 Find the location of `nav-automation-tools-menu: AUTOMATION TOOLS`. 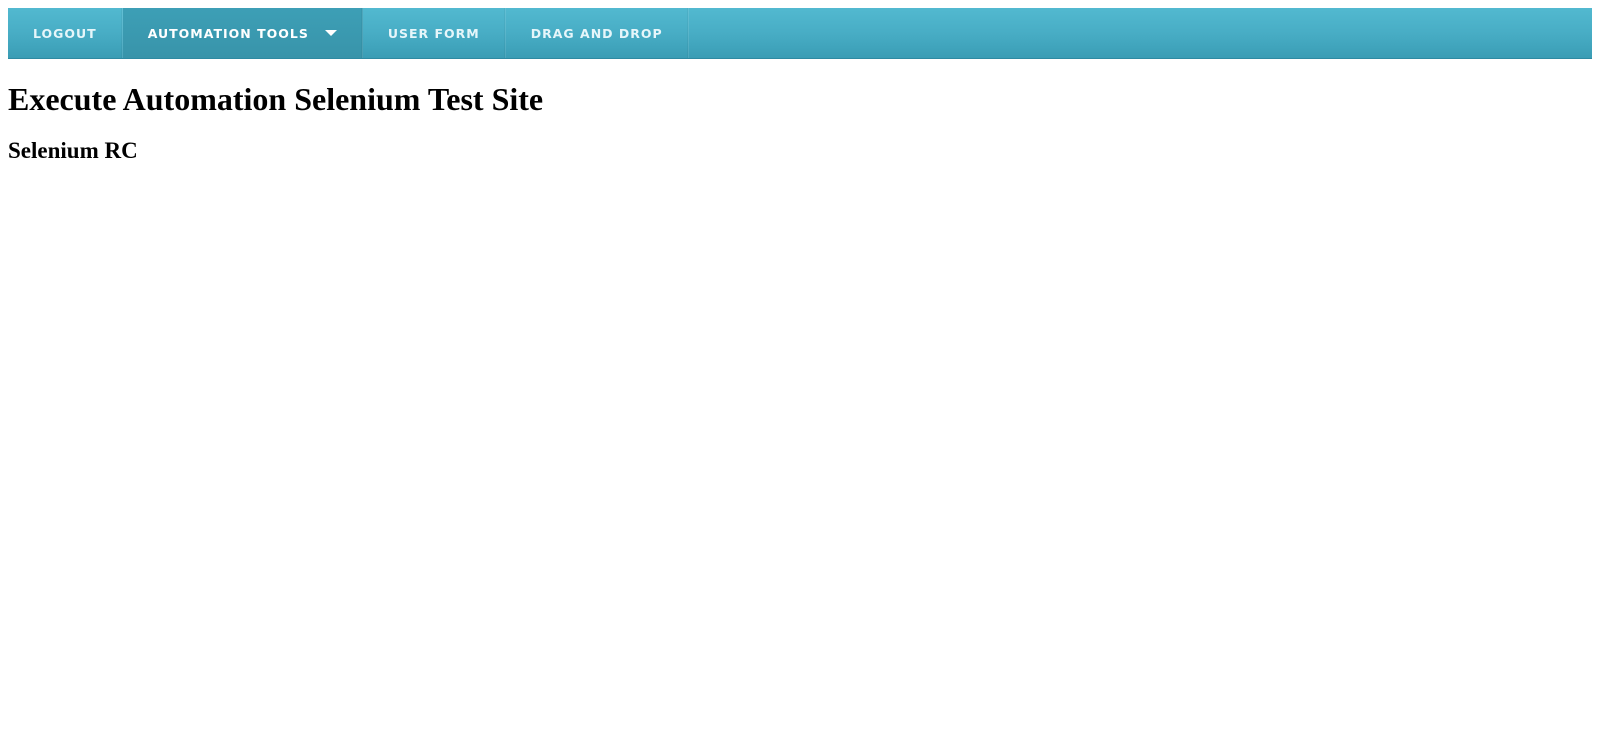

nav-automation-tools-menu: AUTOMATION TOOLS is located at coordinates (242, 33).